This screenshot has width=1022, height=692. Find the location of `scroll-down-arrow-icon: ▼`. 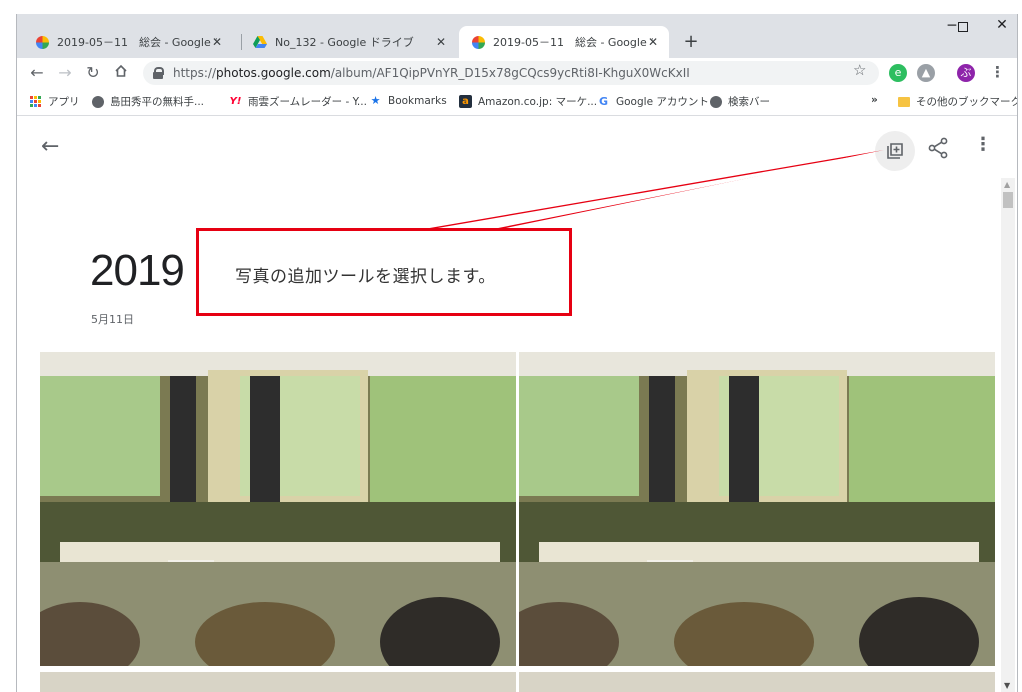

scroll-down-arrow-icon: ▼ is located at coordinates (1007, 685).